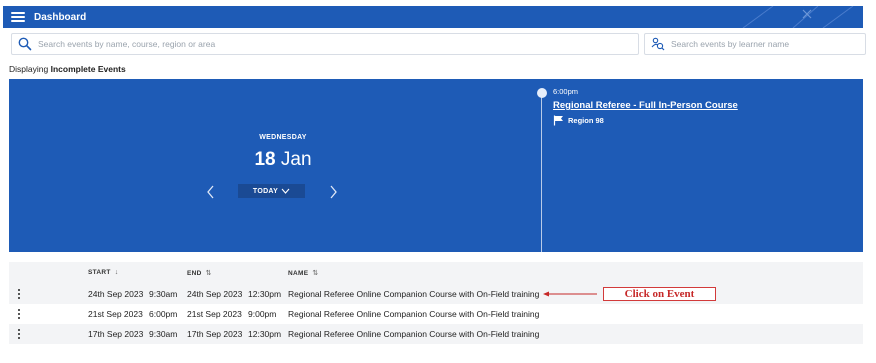  What do you see at coordinates (60, 17) in the screenshot?
I see `page-title: Dashboard` at bounding box center [60, 17].